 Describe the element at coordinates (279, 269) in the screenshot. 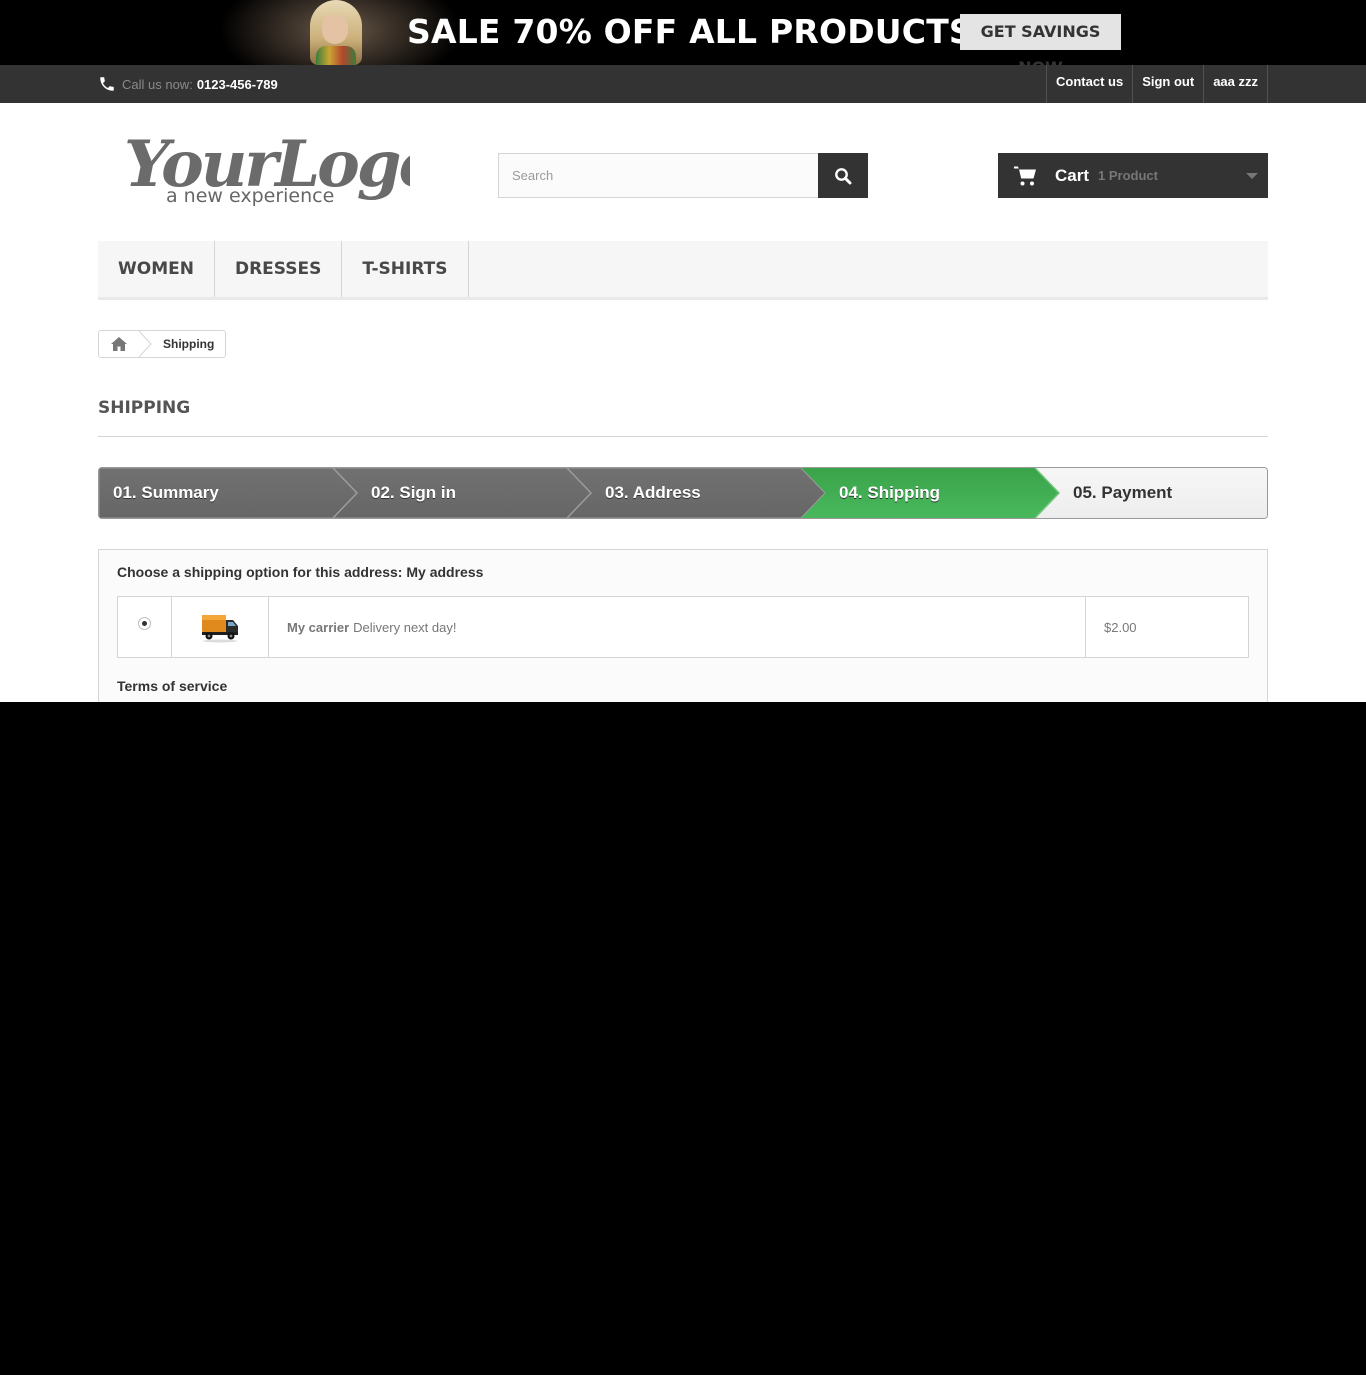

I see `menu-item-dresses: DRESSES` at that location.